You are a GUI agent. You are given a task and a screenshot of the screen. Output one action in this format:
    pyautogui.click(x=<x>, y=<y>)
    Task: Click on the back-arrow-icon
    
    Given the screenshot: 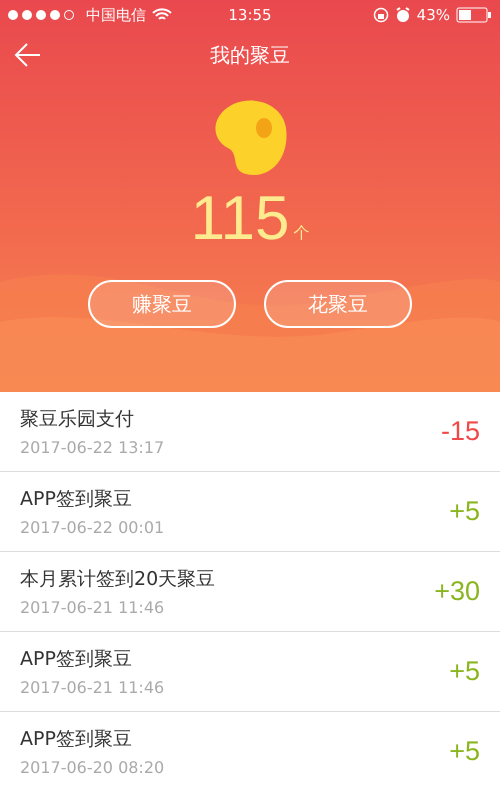 What is the action you would take?
    pyautogui.click(x=28, y=55)
    